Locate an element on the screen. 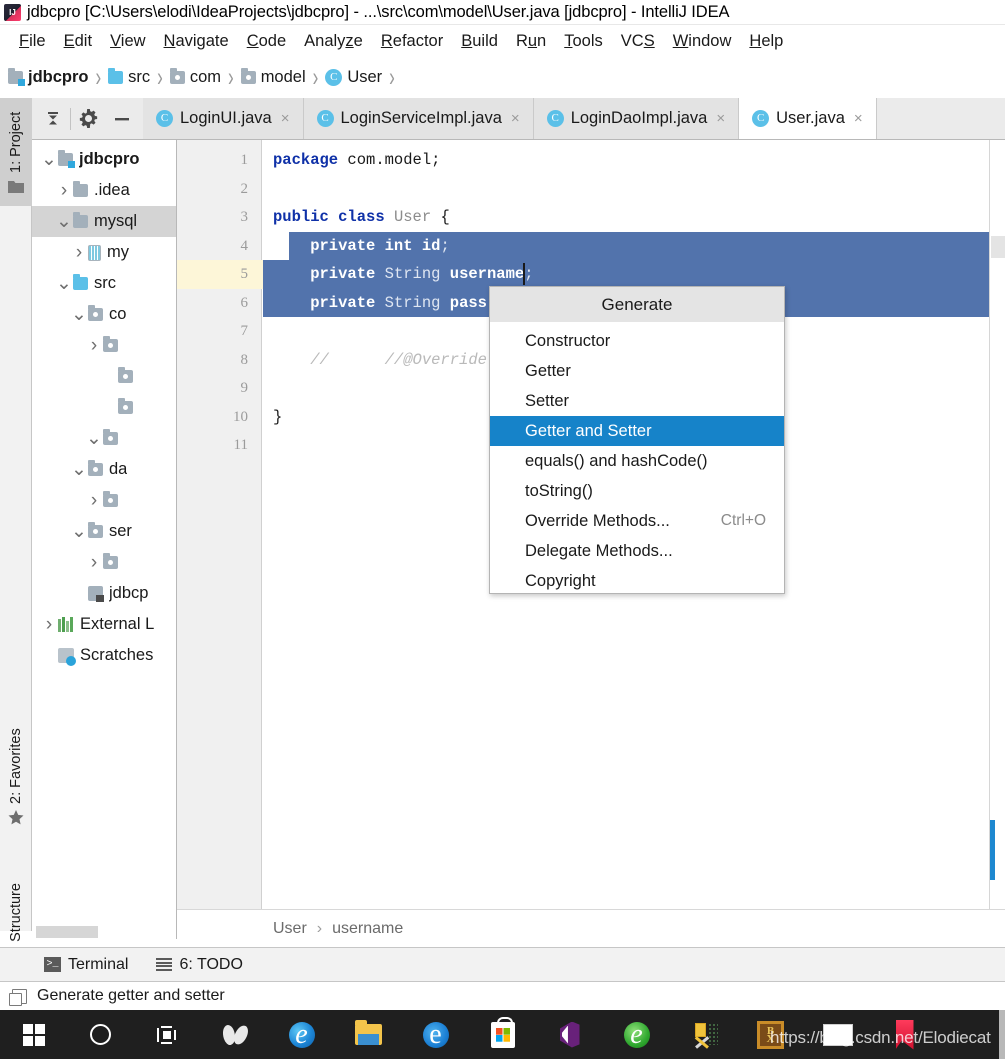 This screenshot has height=1059, width=1005. editor-tab-loginserviceimpl: C LoginServiceImpl.java × is located at coordinates (418, 118).